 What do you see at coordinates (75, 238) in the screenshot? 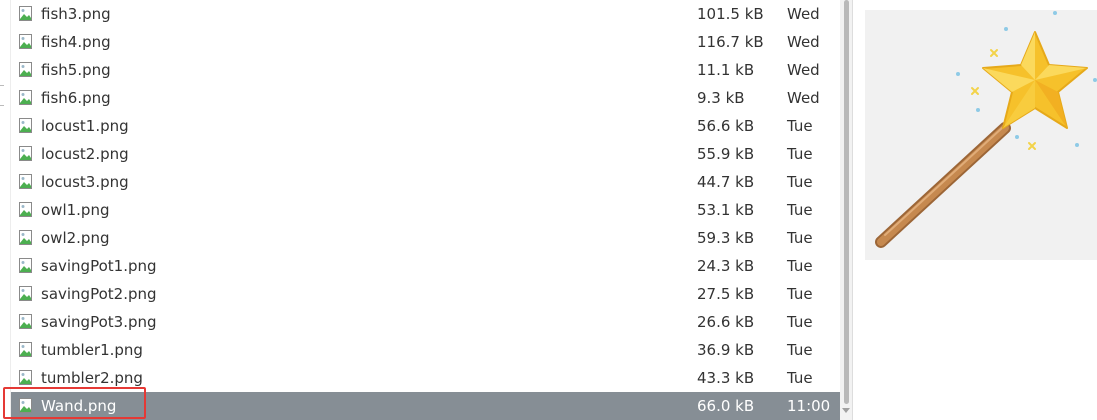
I see `file-name: owl2.png` at bounding box center [75, 238].